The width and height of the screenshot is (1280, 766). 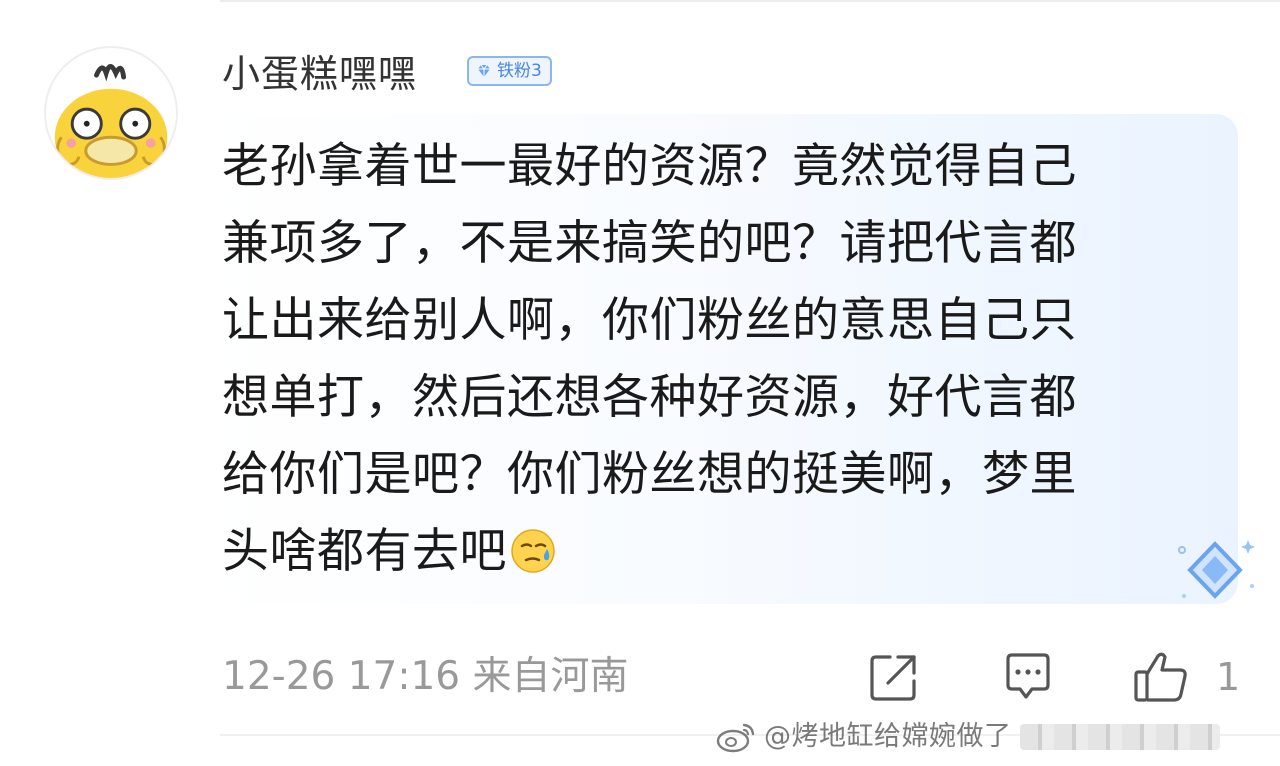 What do you see at coordinates (1119, 737) in the screenshot?
I see `watermark-blur` at bounding box center [1119, 737].